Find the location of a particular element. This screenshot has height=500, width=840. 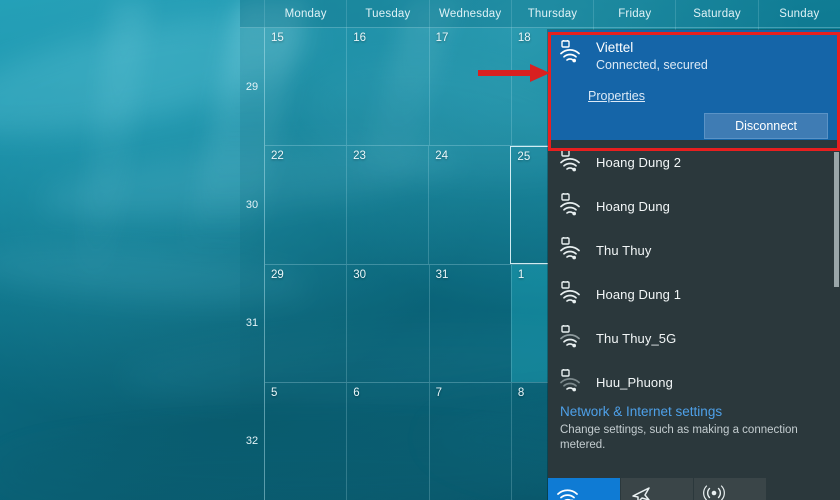

dayname-monday: Monday is located at coordinates (305, 14).